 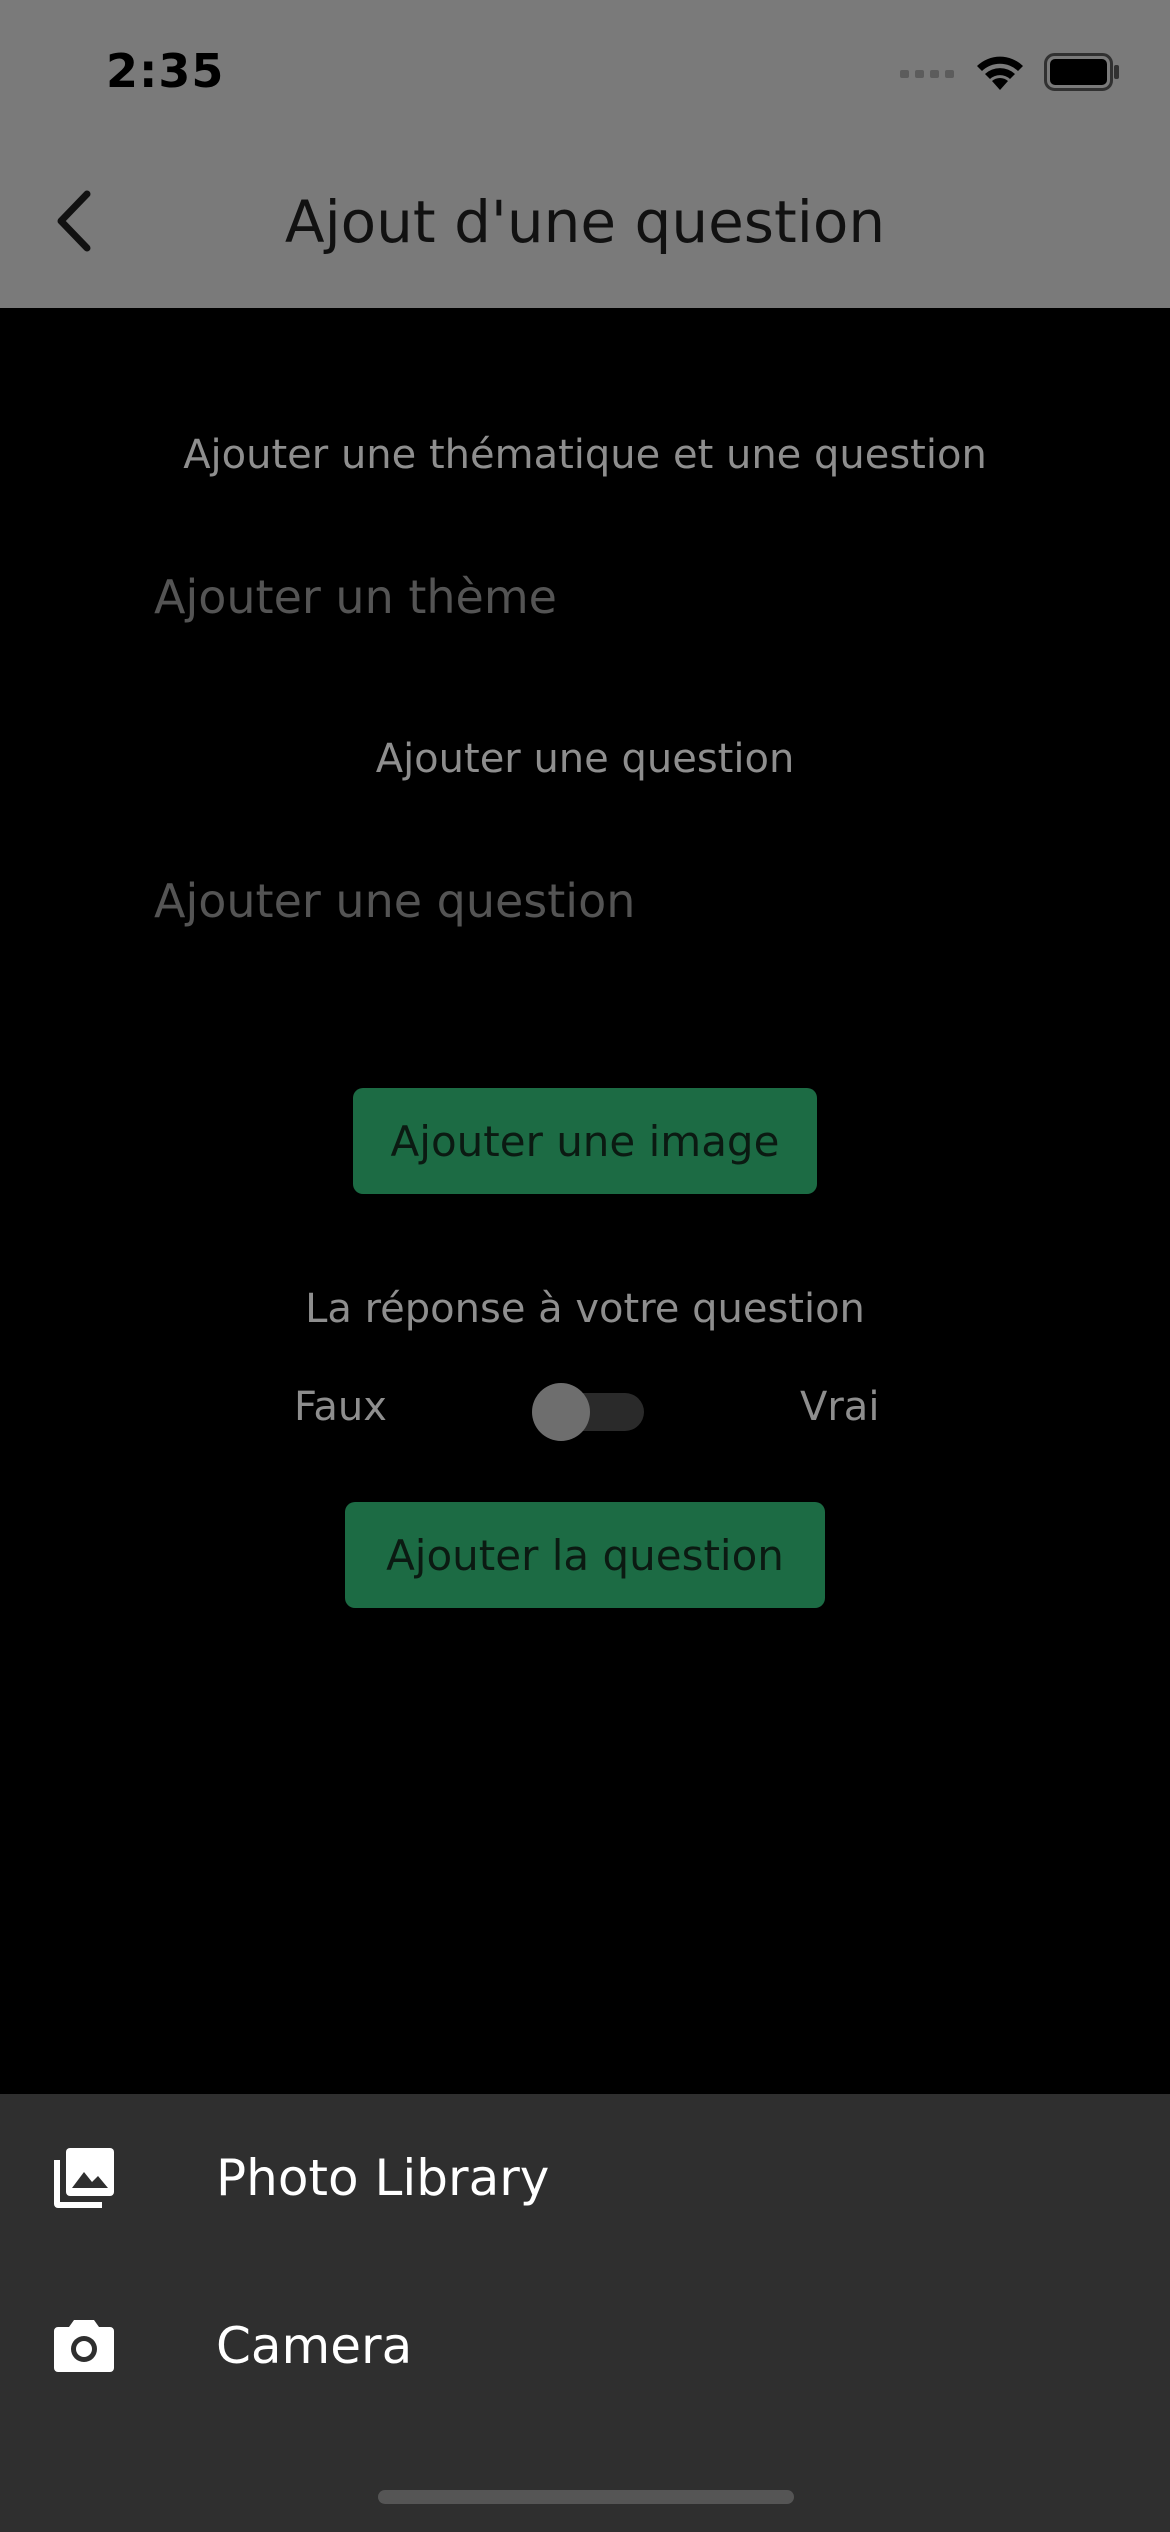 What do you see at coordinates (355, 597) in the screenshot?
I see `theme-input-placeholder: Ajouter un thème` at bounding box center [355, 597].